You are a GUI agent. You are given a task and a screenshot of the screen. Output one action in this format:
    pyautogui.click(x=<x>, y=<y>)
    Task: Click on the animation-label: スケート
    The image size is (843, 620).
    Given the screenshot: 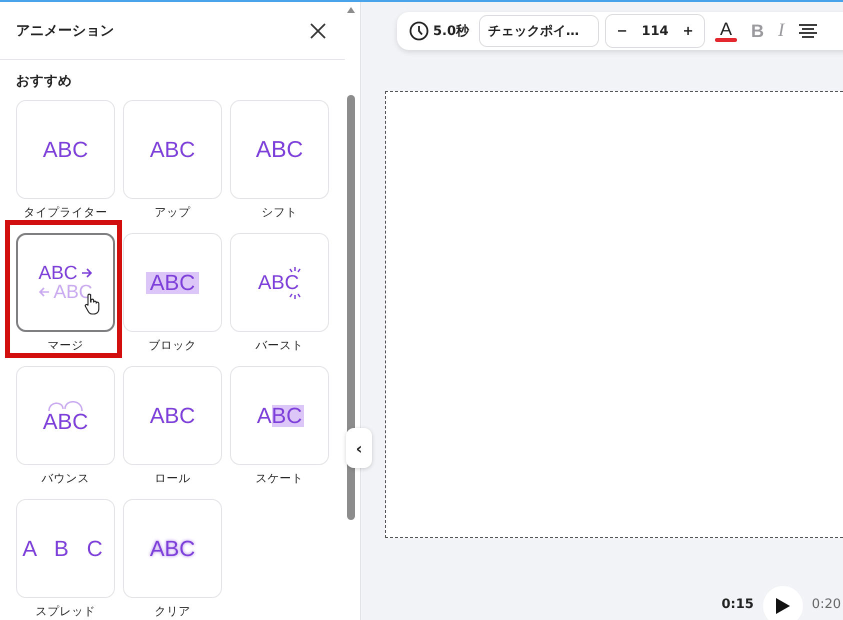 What is the action you would take?
    pyautogui.click(x=280, y=478)
    